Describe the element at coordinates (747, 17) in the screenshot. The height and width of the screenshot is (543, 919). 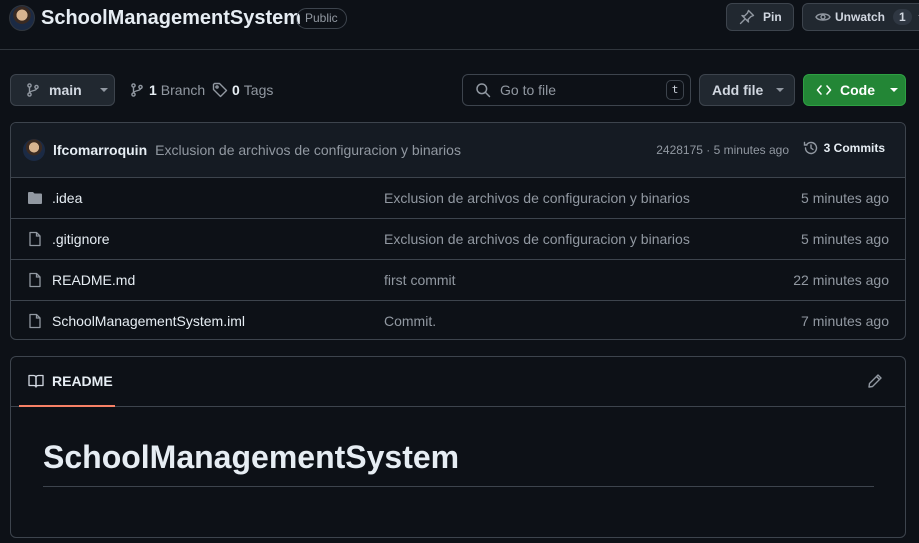
I see `pin-icon` at that location.